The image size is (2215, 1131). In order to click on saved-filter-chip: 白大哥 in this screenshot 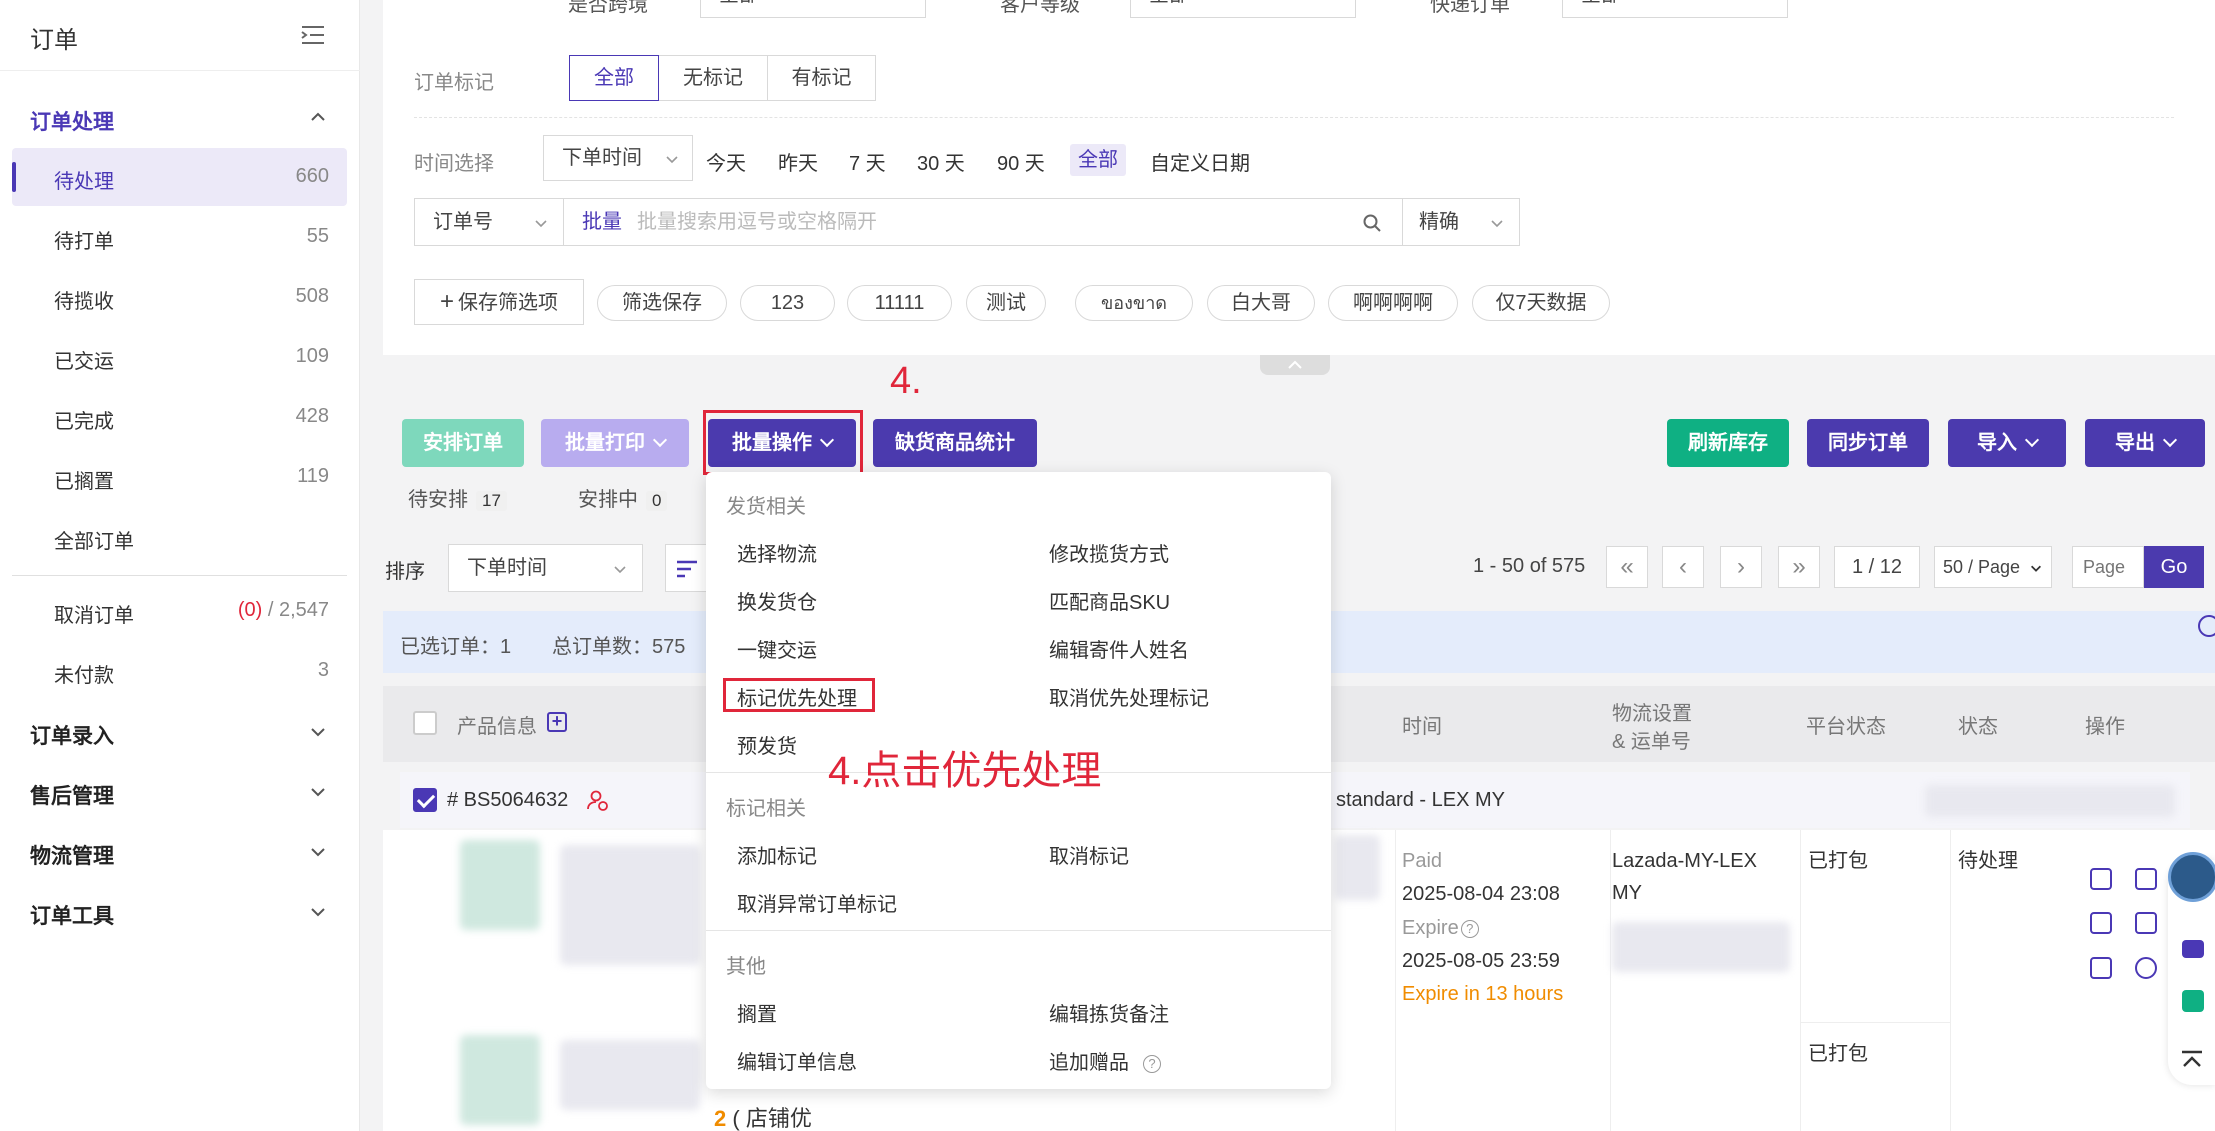, I will do `click(1261, 303)`.